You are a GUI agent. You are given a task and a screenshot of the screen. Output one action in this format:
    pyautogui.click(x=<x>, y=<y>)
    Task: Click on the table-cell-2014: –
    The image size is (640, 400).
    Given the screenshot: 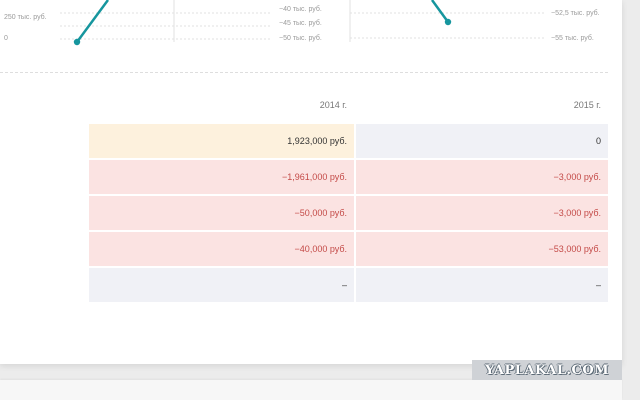 What is the action you would take?
    pyautogui.click(x=221, y=285)
    